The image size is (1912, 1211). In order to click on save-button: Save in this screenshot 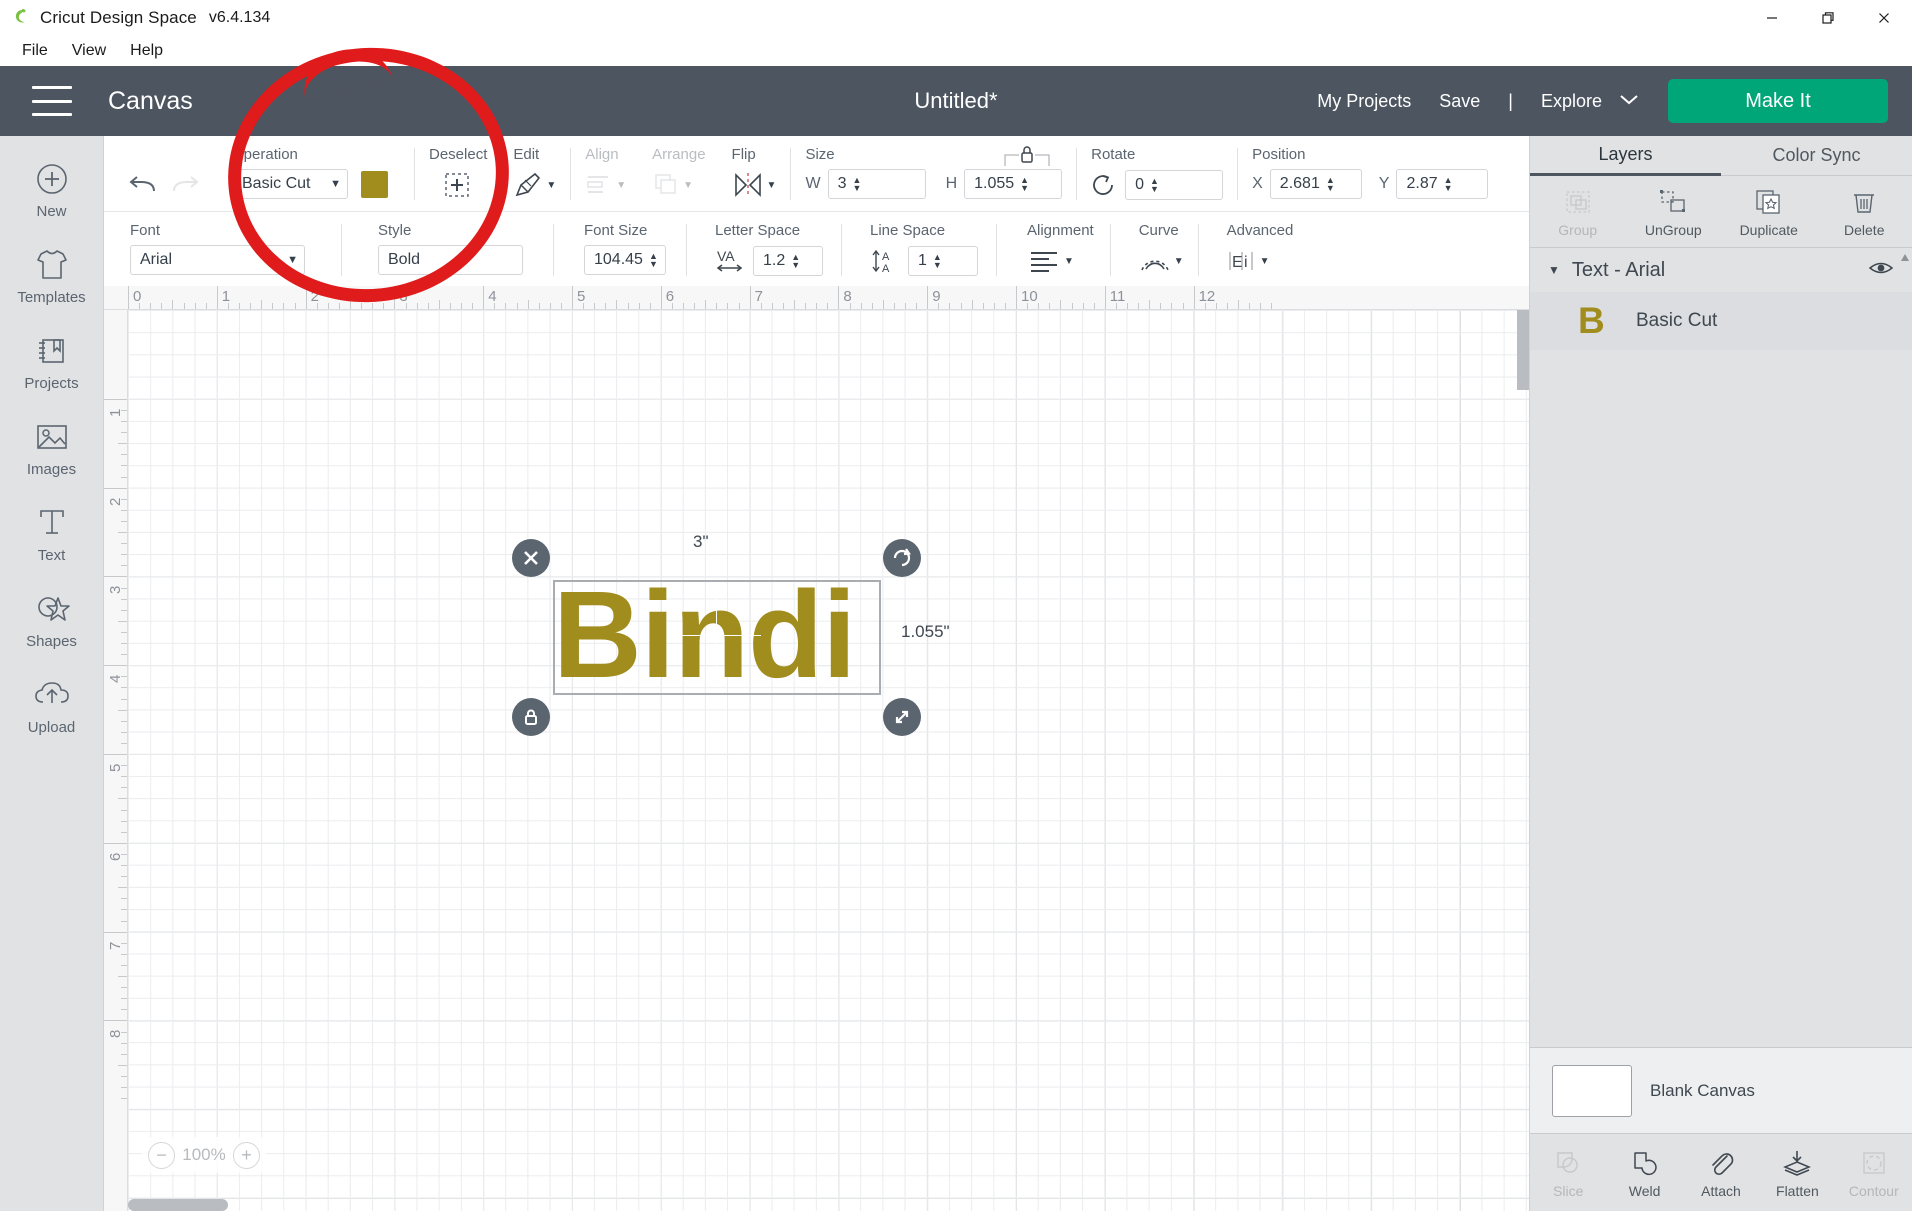, I will do `click(1459, 101)`.